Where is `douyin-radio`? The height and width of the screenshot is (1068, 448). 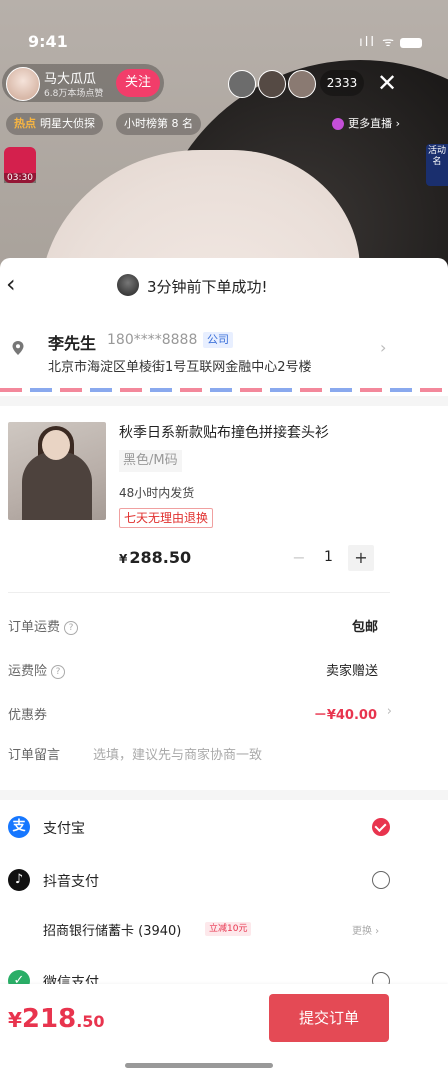 douyin-radio is located at coordinates (381, 880).